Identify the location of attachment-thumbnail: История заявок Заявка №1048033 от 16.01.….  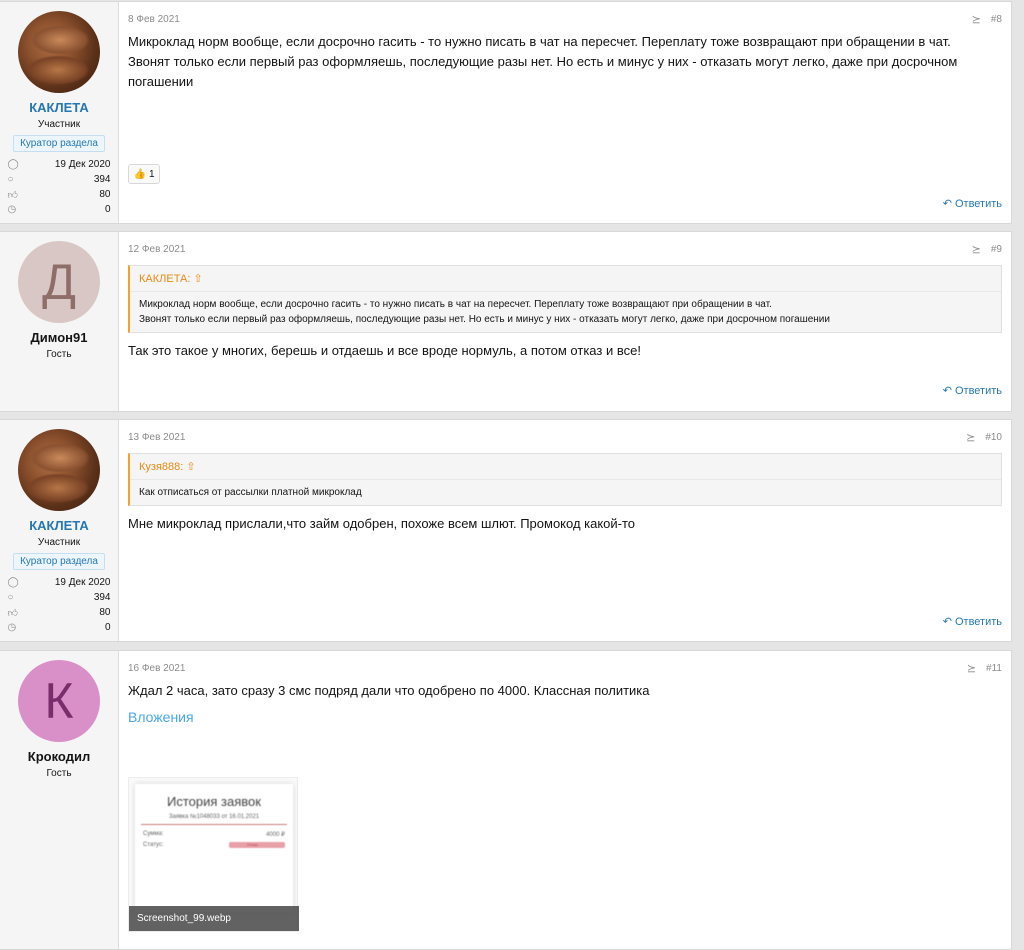
(213, 854).